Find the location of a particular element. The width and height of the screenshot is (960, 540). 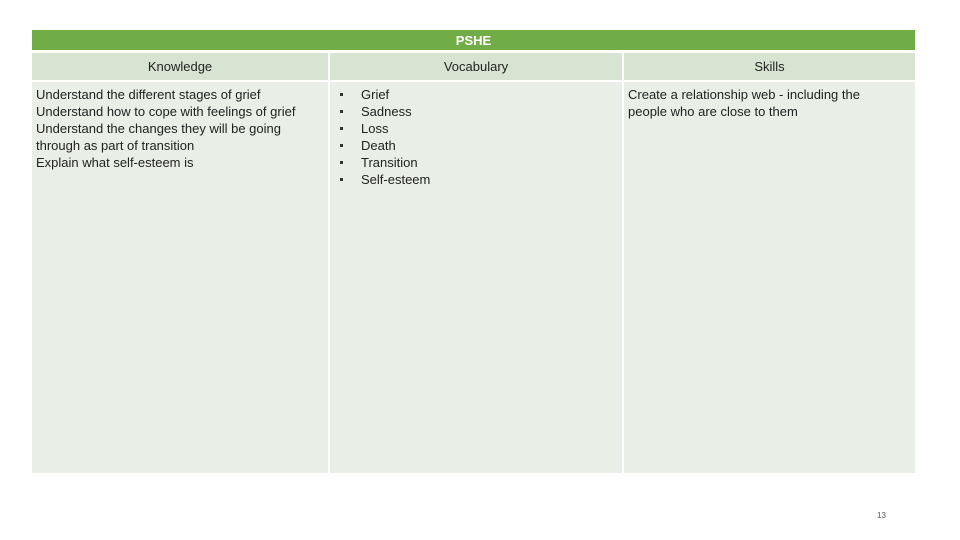

vocabulary-item: Grief is located at coordinates (476, 94).